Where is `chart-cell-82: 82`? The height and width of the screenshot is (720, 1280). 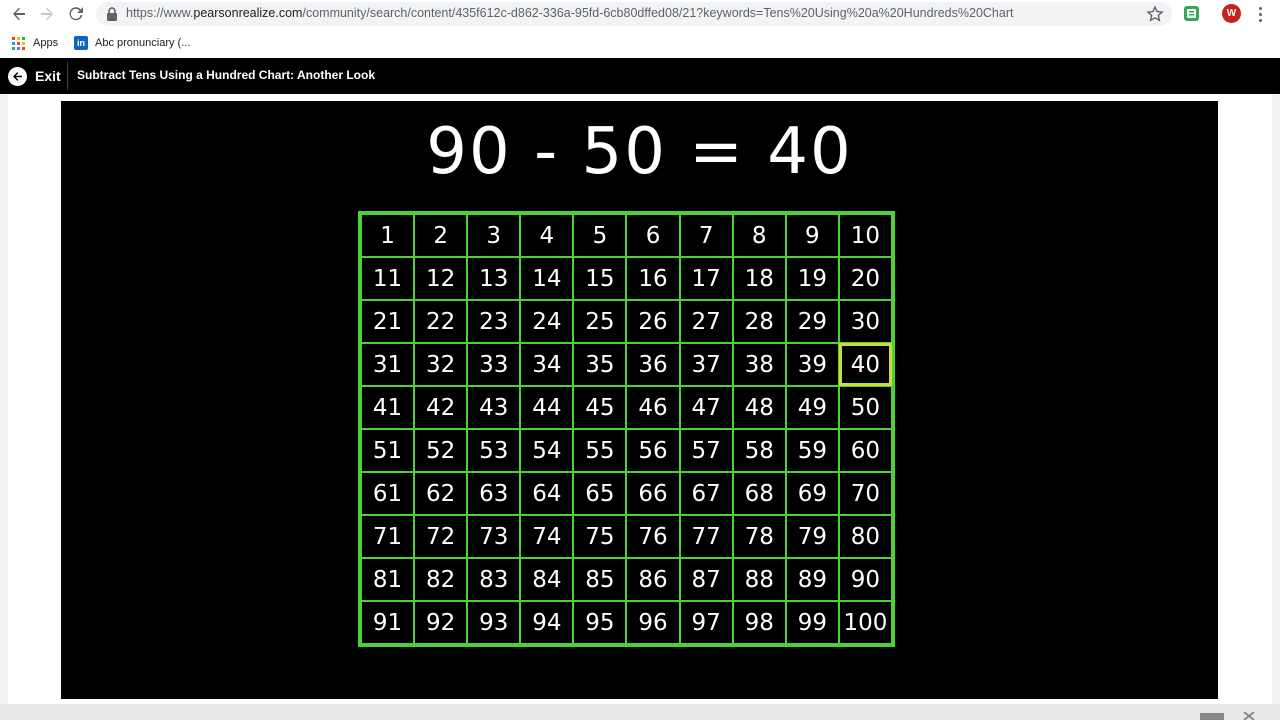
chart-cell-82: 82 is located at coordinates (441, 579).